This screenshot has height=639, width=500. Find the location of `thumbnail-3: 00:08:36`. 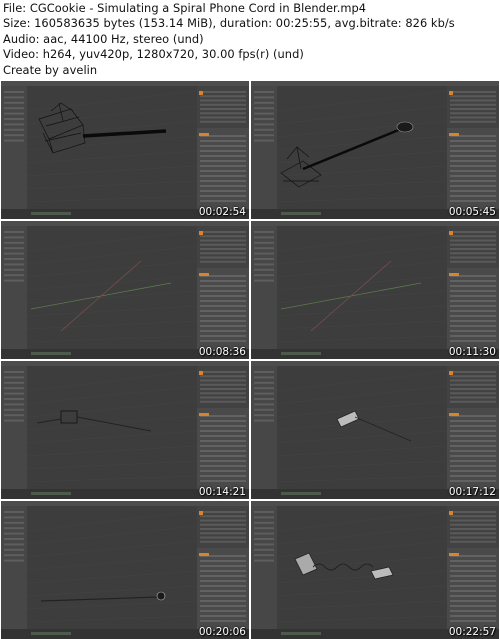

thumbnail-3: 00:08:36 is located at coordinates (125, 290).